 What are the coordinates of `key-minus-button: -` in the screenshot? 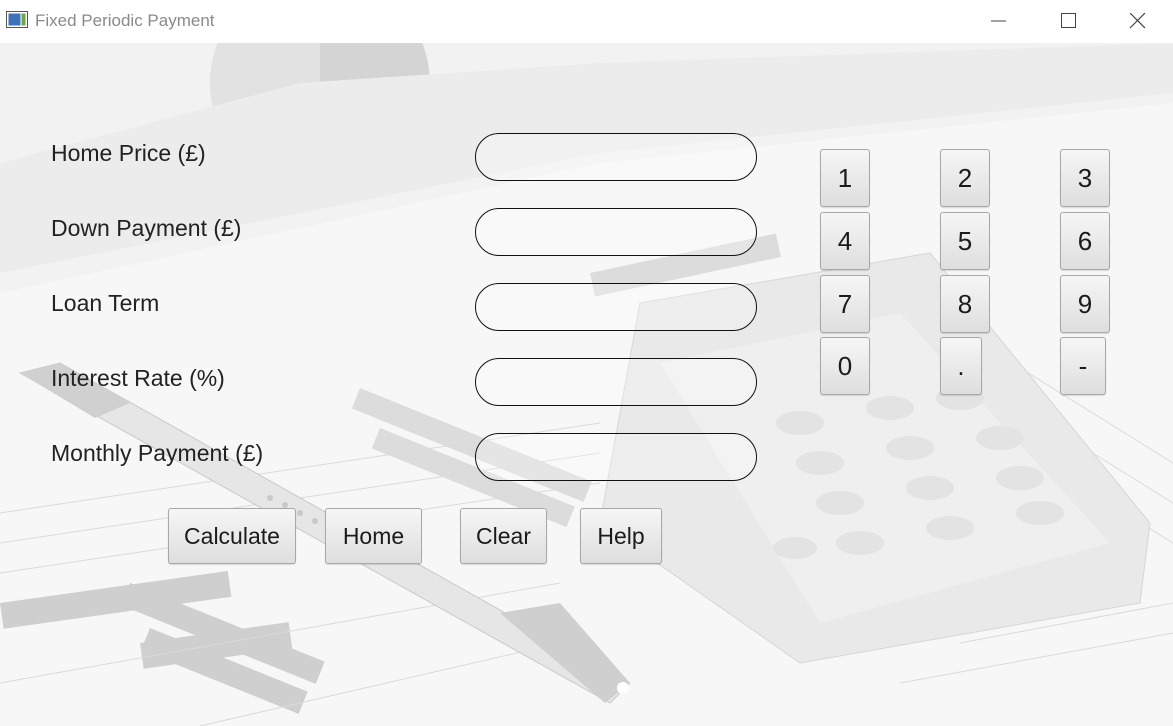 It's located at (1083, 366).